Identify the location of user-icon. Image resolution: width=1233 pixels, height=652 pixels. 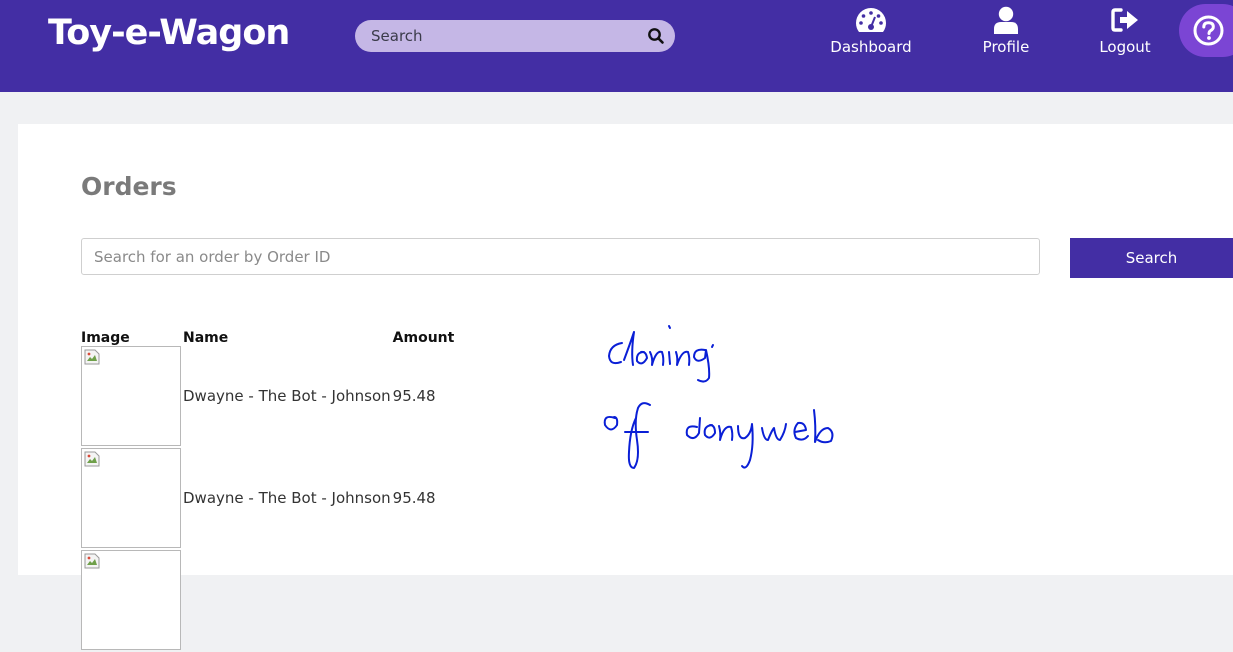
(1006, 20).